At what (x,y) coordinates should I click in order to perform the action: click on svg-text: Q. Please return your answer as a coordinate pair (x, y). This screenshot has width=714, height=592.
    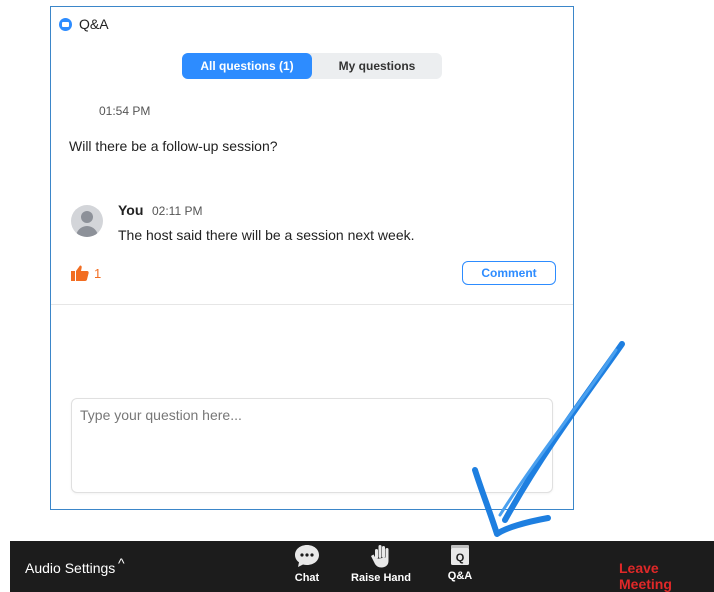
    Looking at the image, I should click on (460, 558).